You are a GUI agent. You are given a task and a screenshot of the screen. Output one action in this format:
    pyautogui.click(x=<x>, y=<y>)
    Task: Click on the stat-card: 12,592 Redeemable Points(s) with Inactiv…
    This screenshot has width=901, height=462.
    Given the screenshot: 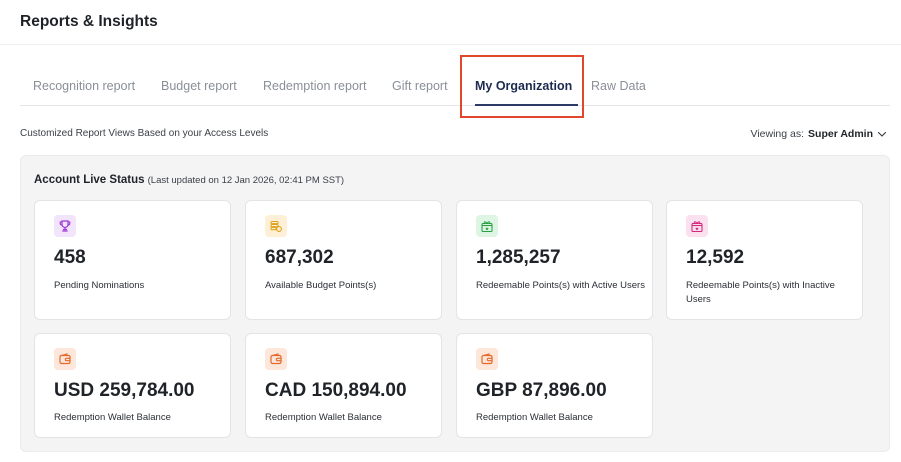 What is the action you would take?
    pyautogui.click(x=764, y=260)
    